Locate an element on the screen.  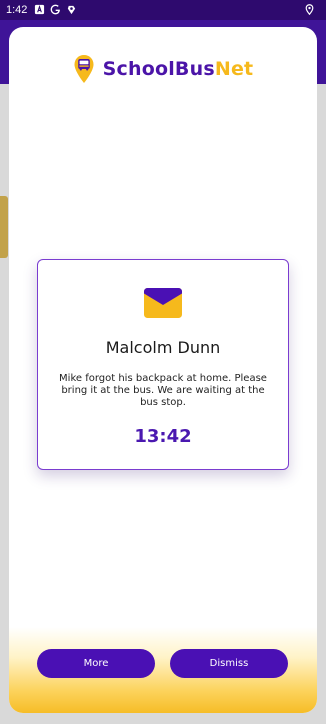
brand-header: SchoolBusNet is located at coordinates (163, 69).